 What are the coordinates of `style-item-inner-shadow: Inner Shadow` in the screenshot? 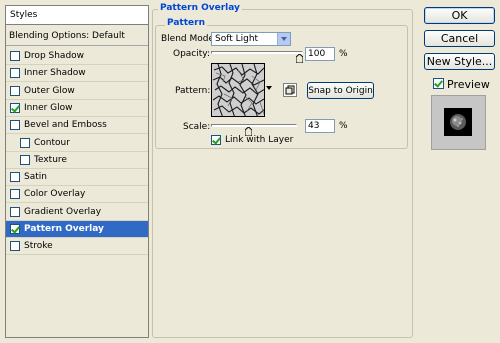 It's located at (77, 74).